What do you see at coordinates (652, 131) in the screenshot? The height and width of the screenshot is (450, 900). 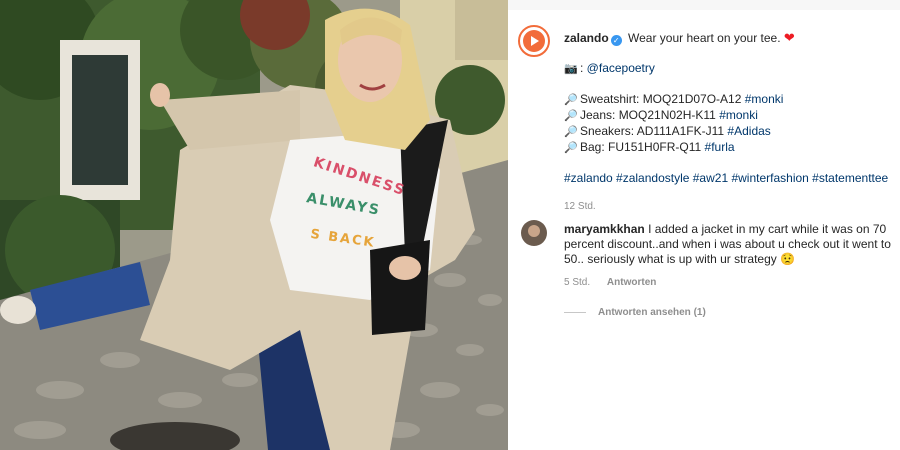 I see `product-label: Sneakers: AD111A1FK-J11` at bounding box center [652, 131].